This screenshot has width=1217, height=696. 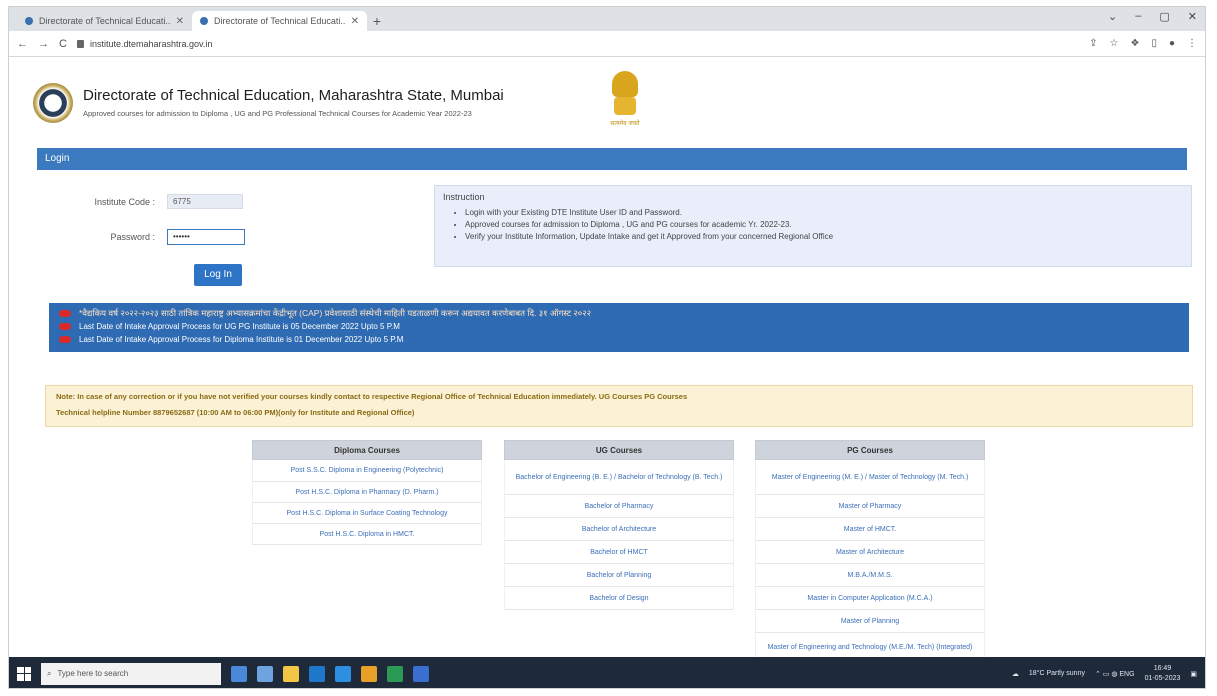 I want to click on course-link: Master of Pharmacy, so click(x=870, y=506).